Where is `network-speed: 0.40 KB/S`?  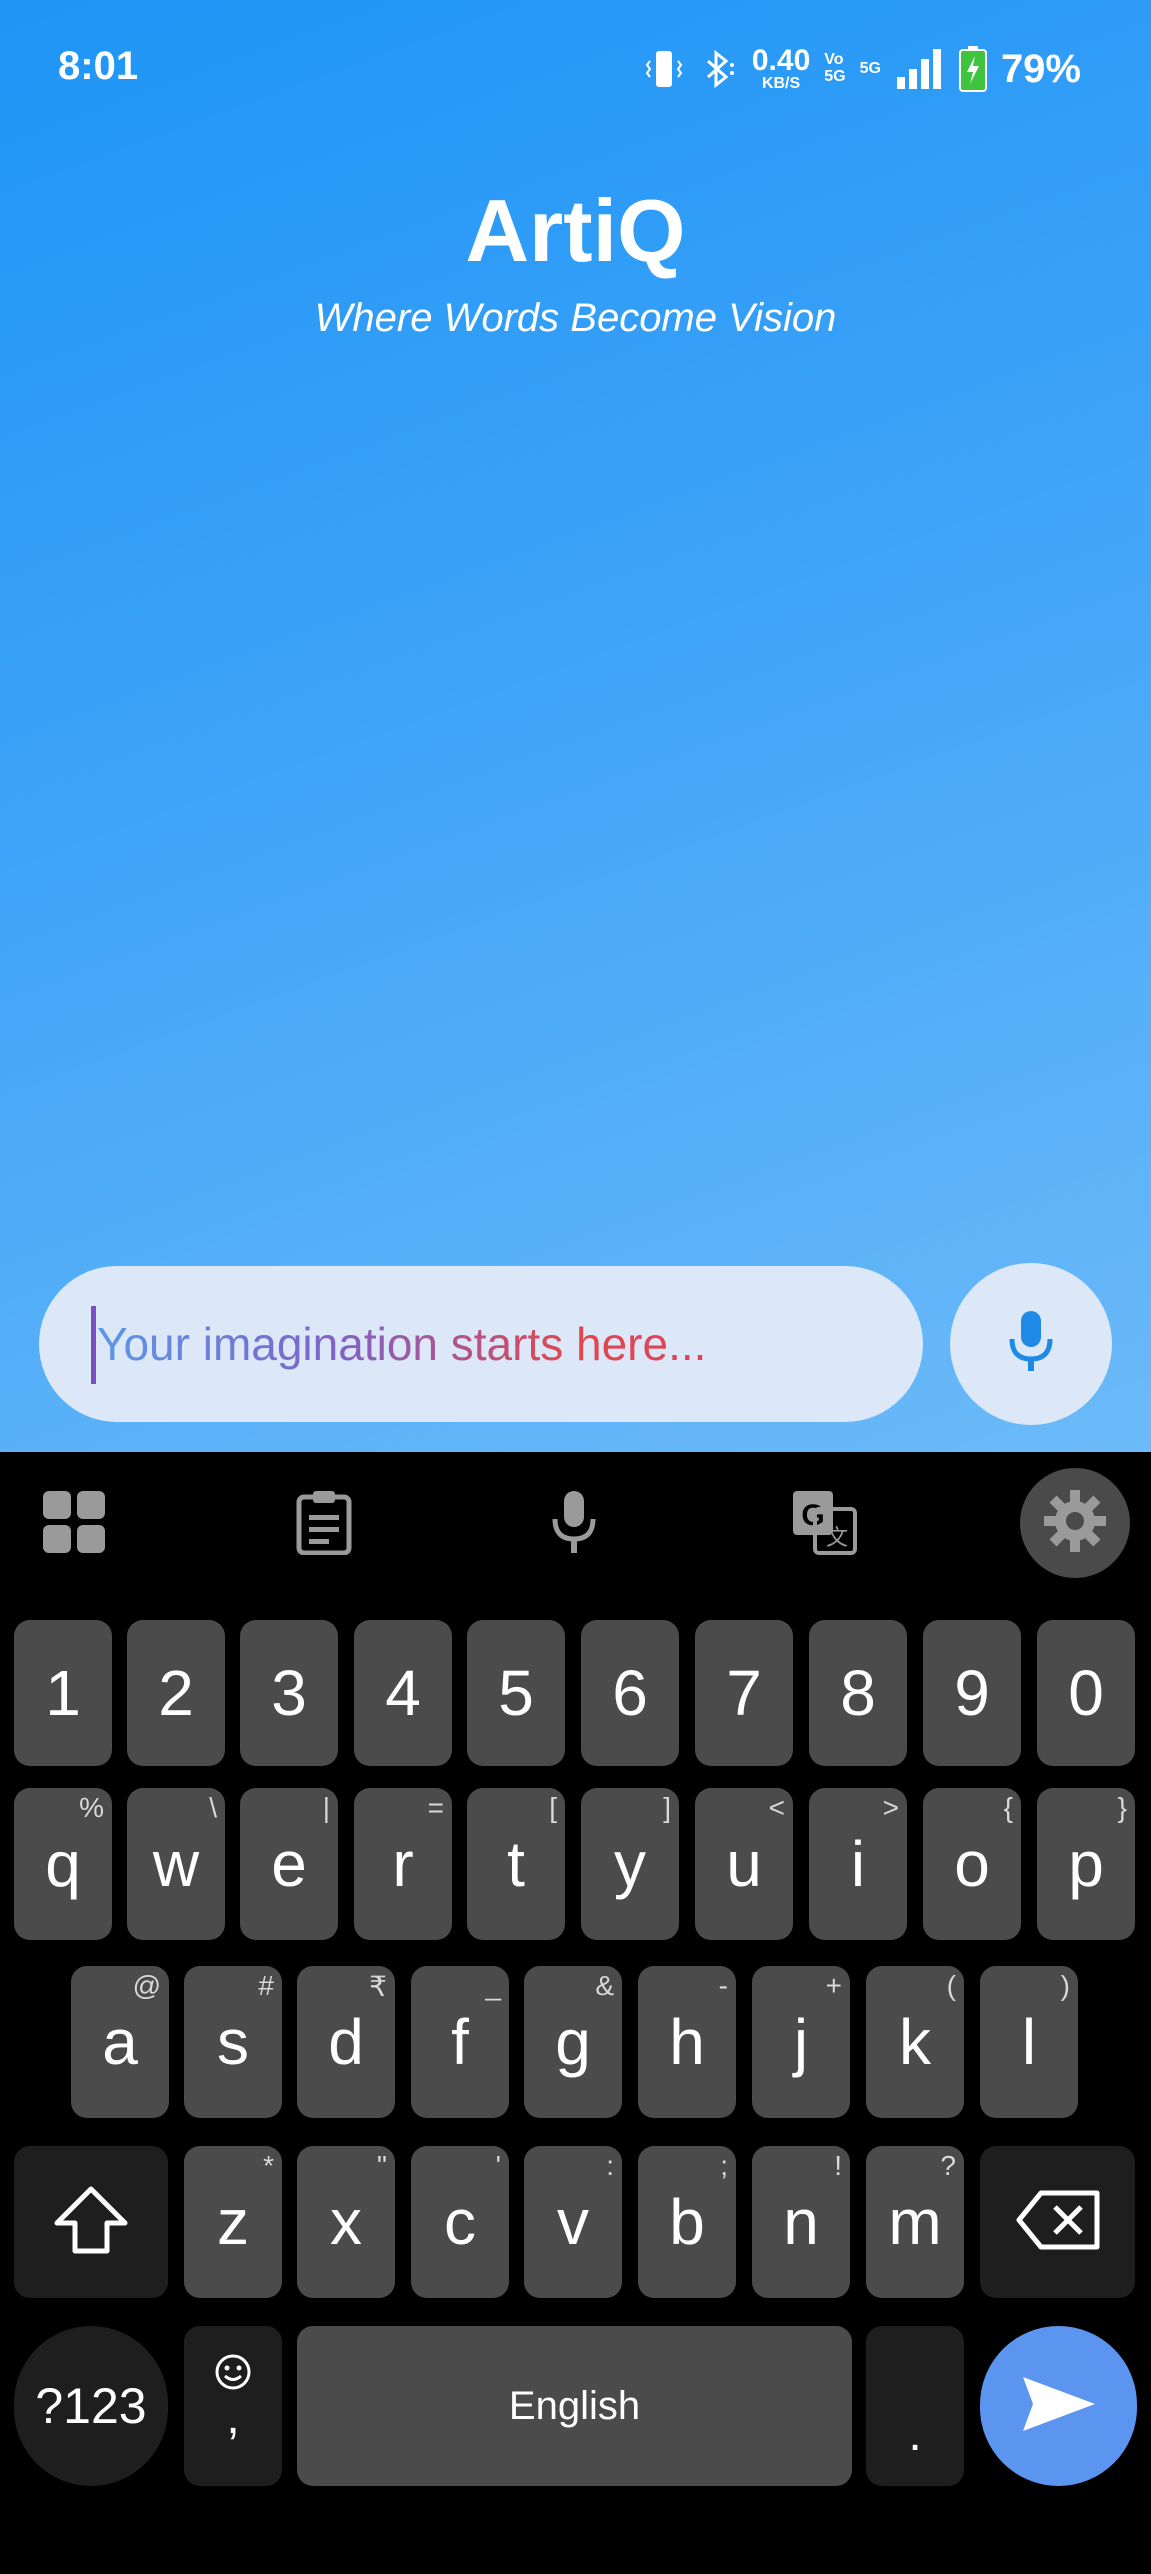
network-speed: 0.40 KB/S is located at coordinates (781, 68).